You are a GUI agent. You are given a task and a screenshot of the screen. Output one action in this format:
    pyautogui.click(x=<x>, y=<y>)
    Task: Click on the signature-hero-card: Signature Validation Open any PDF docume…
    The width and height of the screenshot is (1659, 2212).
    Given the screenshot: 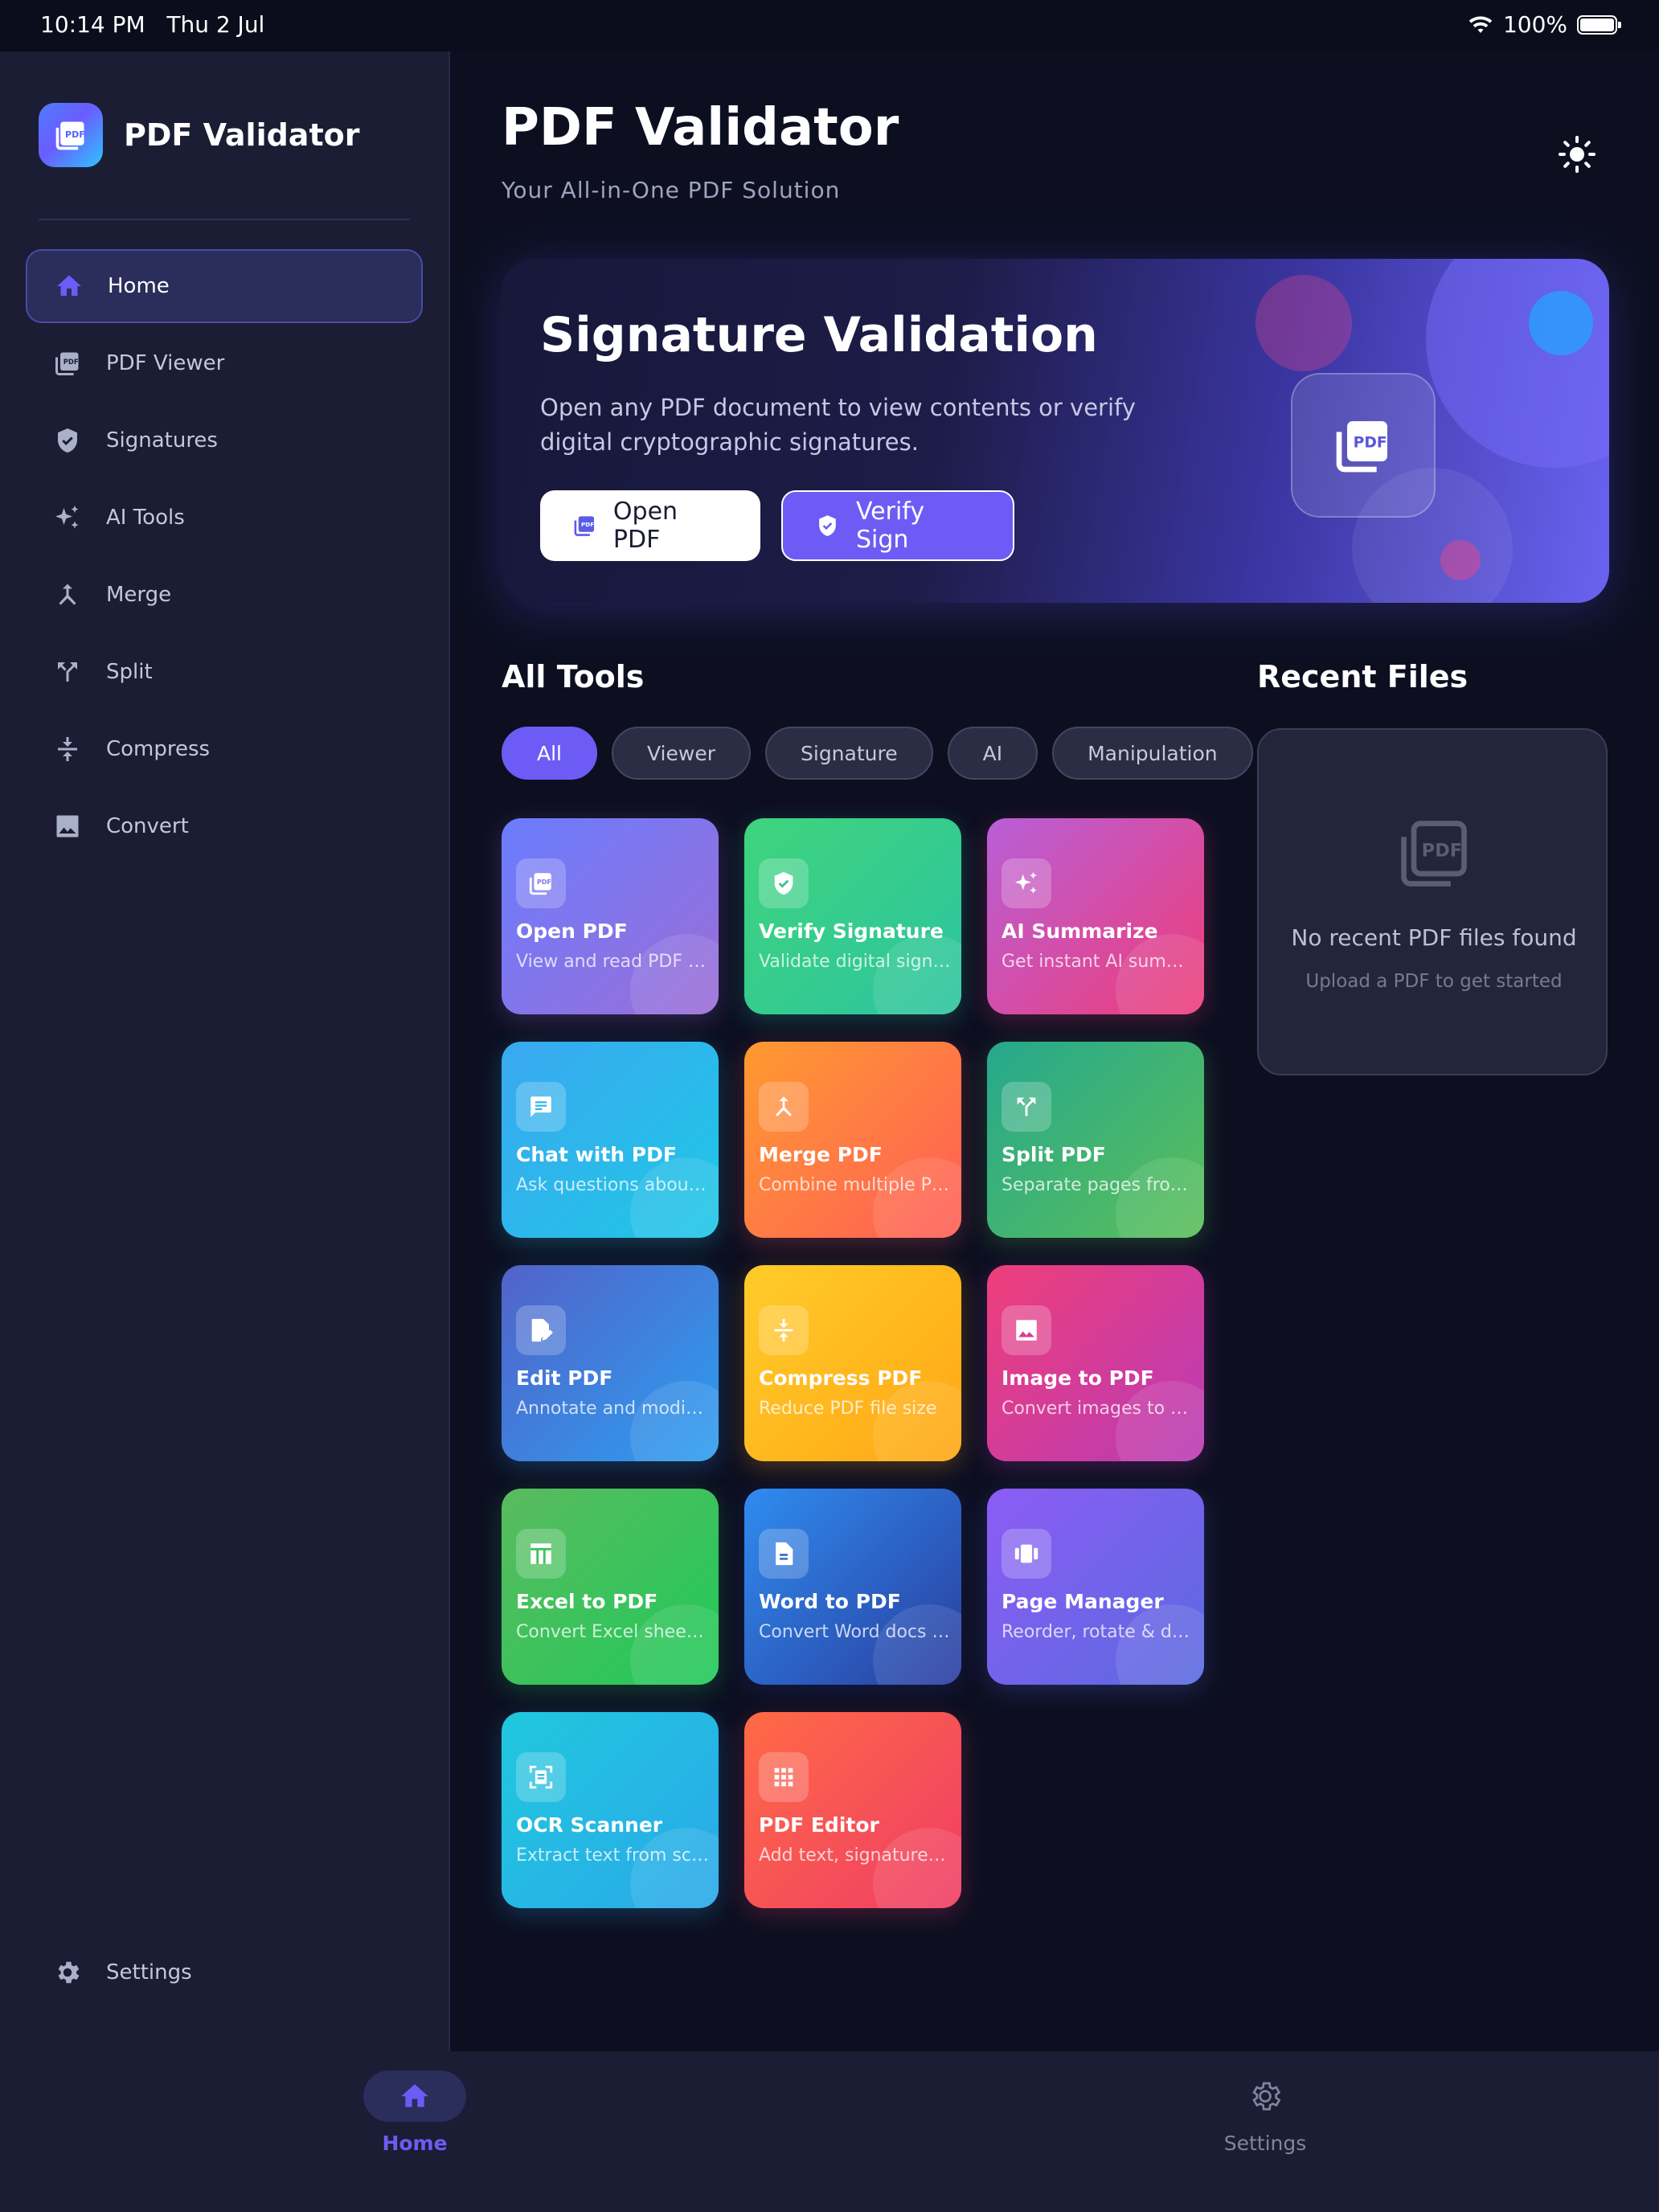 What is the action you would take?
    pyautogui.click(x=1055, y=431)
    